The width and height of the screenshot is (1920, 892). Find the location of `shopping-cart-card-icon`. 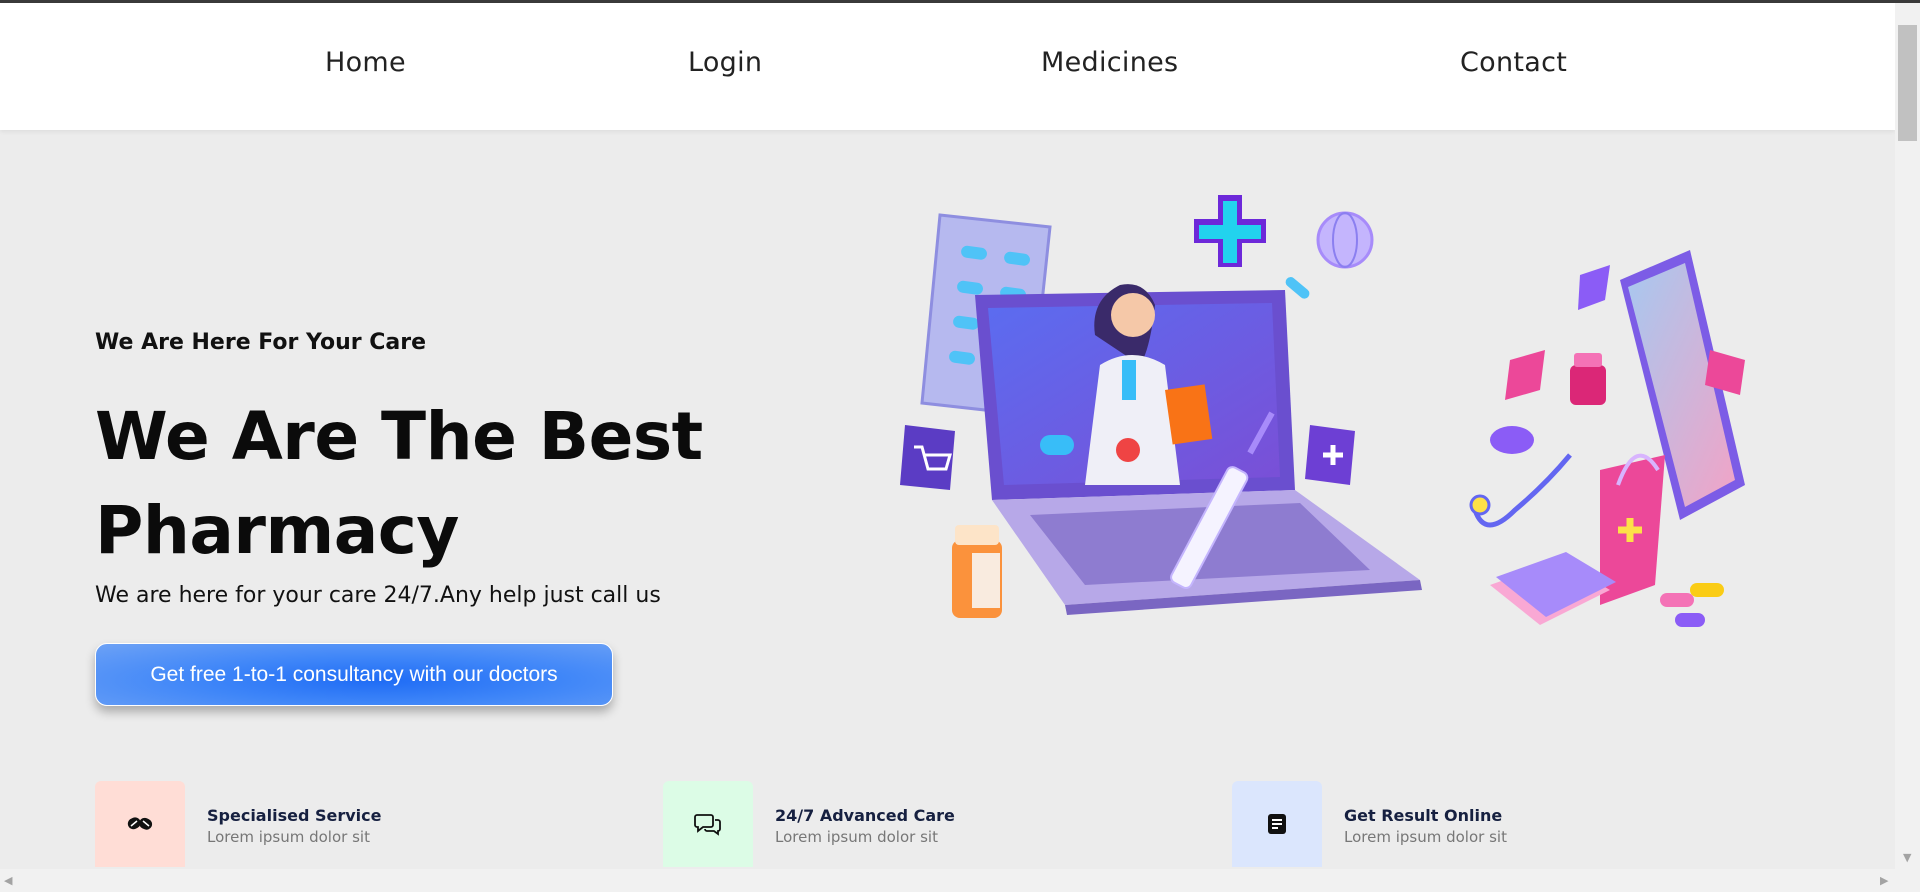

shopping-cart-card-icon is located at coordinates (927, 457).